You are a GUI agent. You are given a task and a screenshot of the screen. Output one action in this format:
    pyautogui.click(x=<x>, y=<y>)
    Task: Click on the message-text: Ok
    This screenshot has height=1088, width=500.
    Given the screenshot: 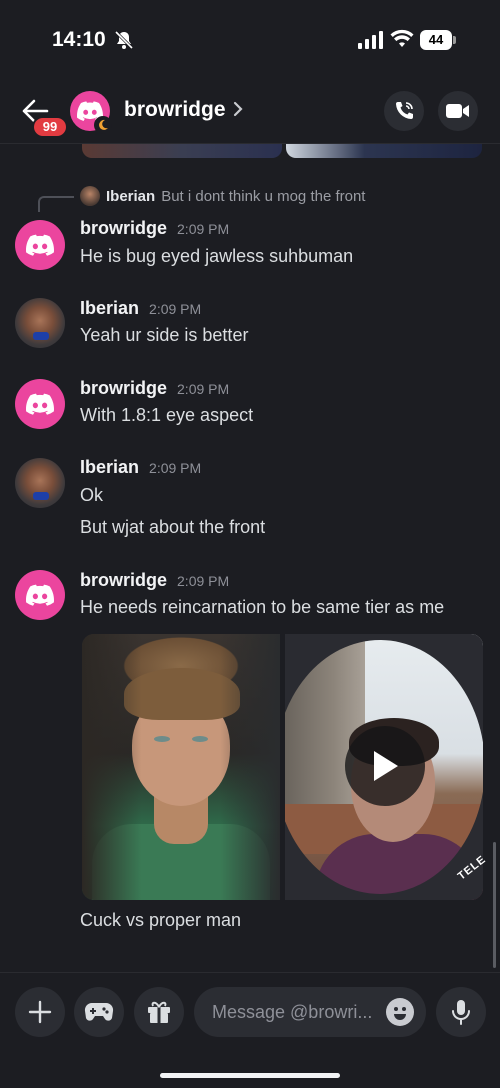 What is the action you would take?
    pyautogui.click(x=92, y=495)
    